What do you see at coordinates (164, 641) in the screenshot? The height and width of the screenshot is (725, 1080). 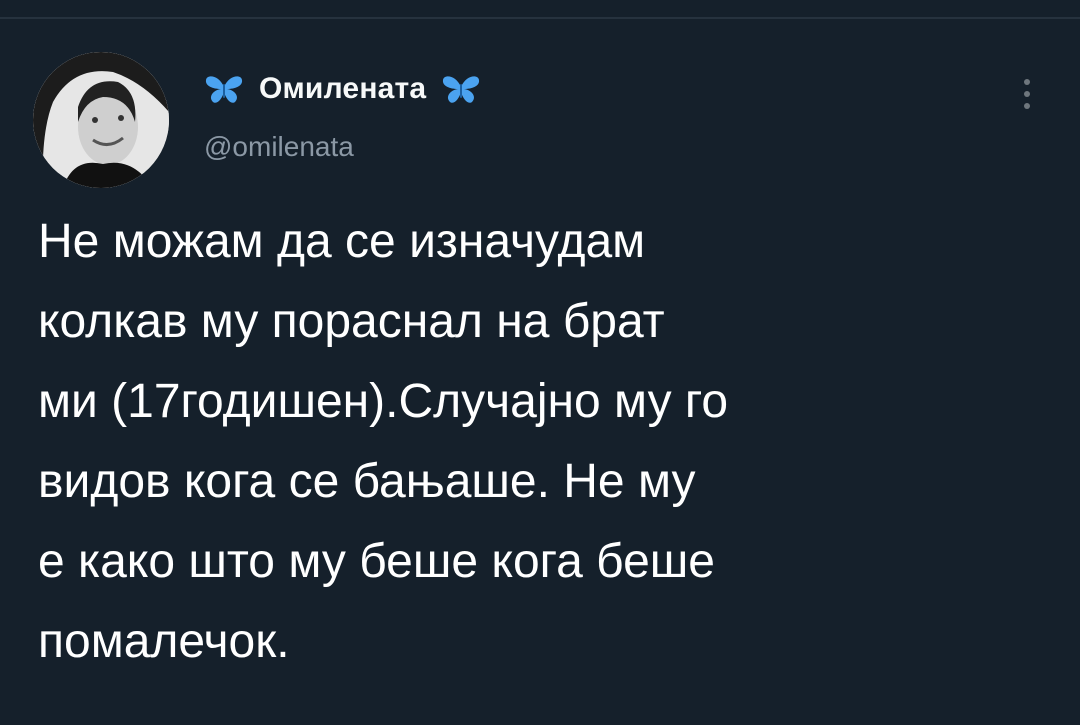 I see `tweet-text-line: помалечок.` at bounding box center [164, 641].